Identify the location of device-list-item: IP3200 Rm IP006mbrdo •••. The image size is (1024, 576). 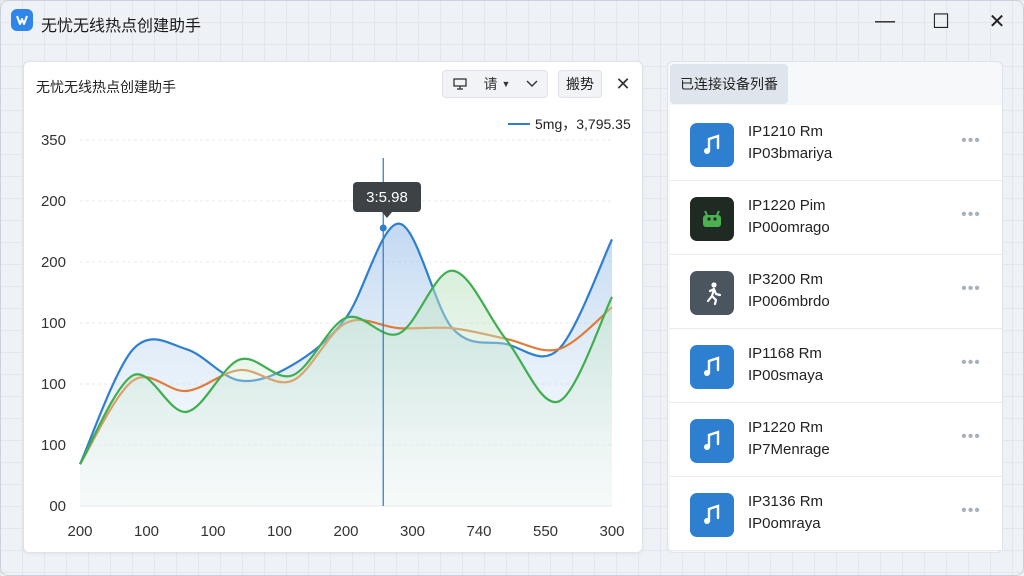
(836, 293).